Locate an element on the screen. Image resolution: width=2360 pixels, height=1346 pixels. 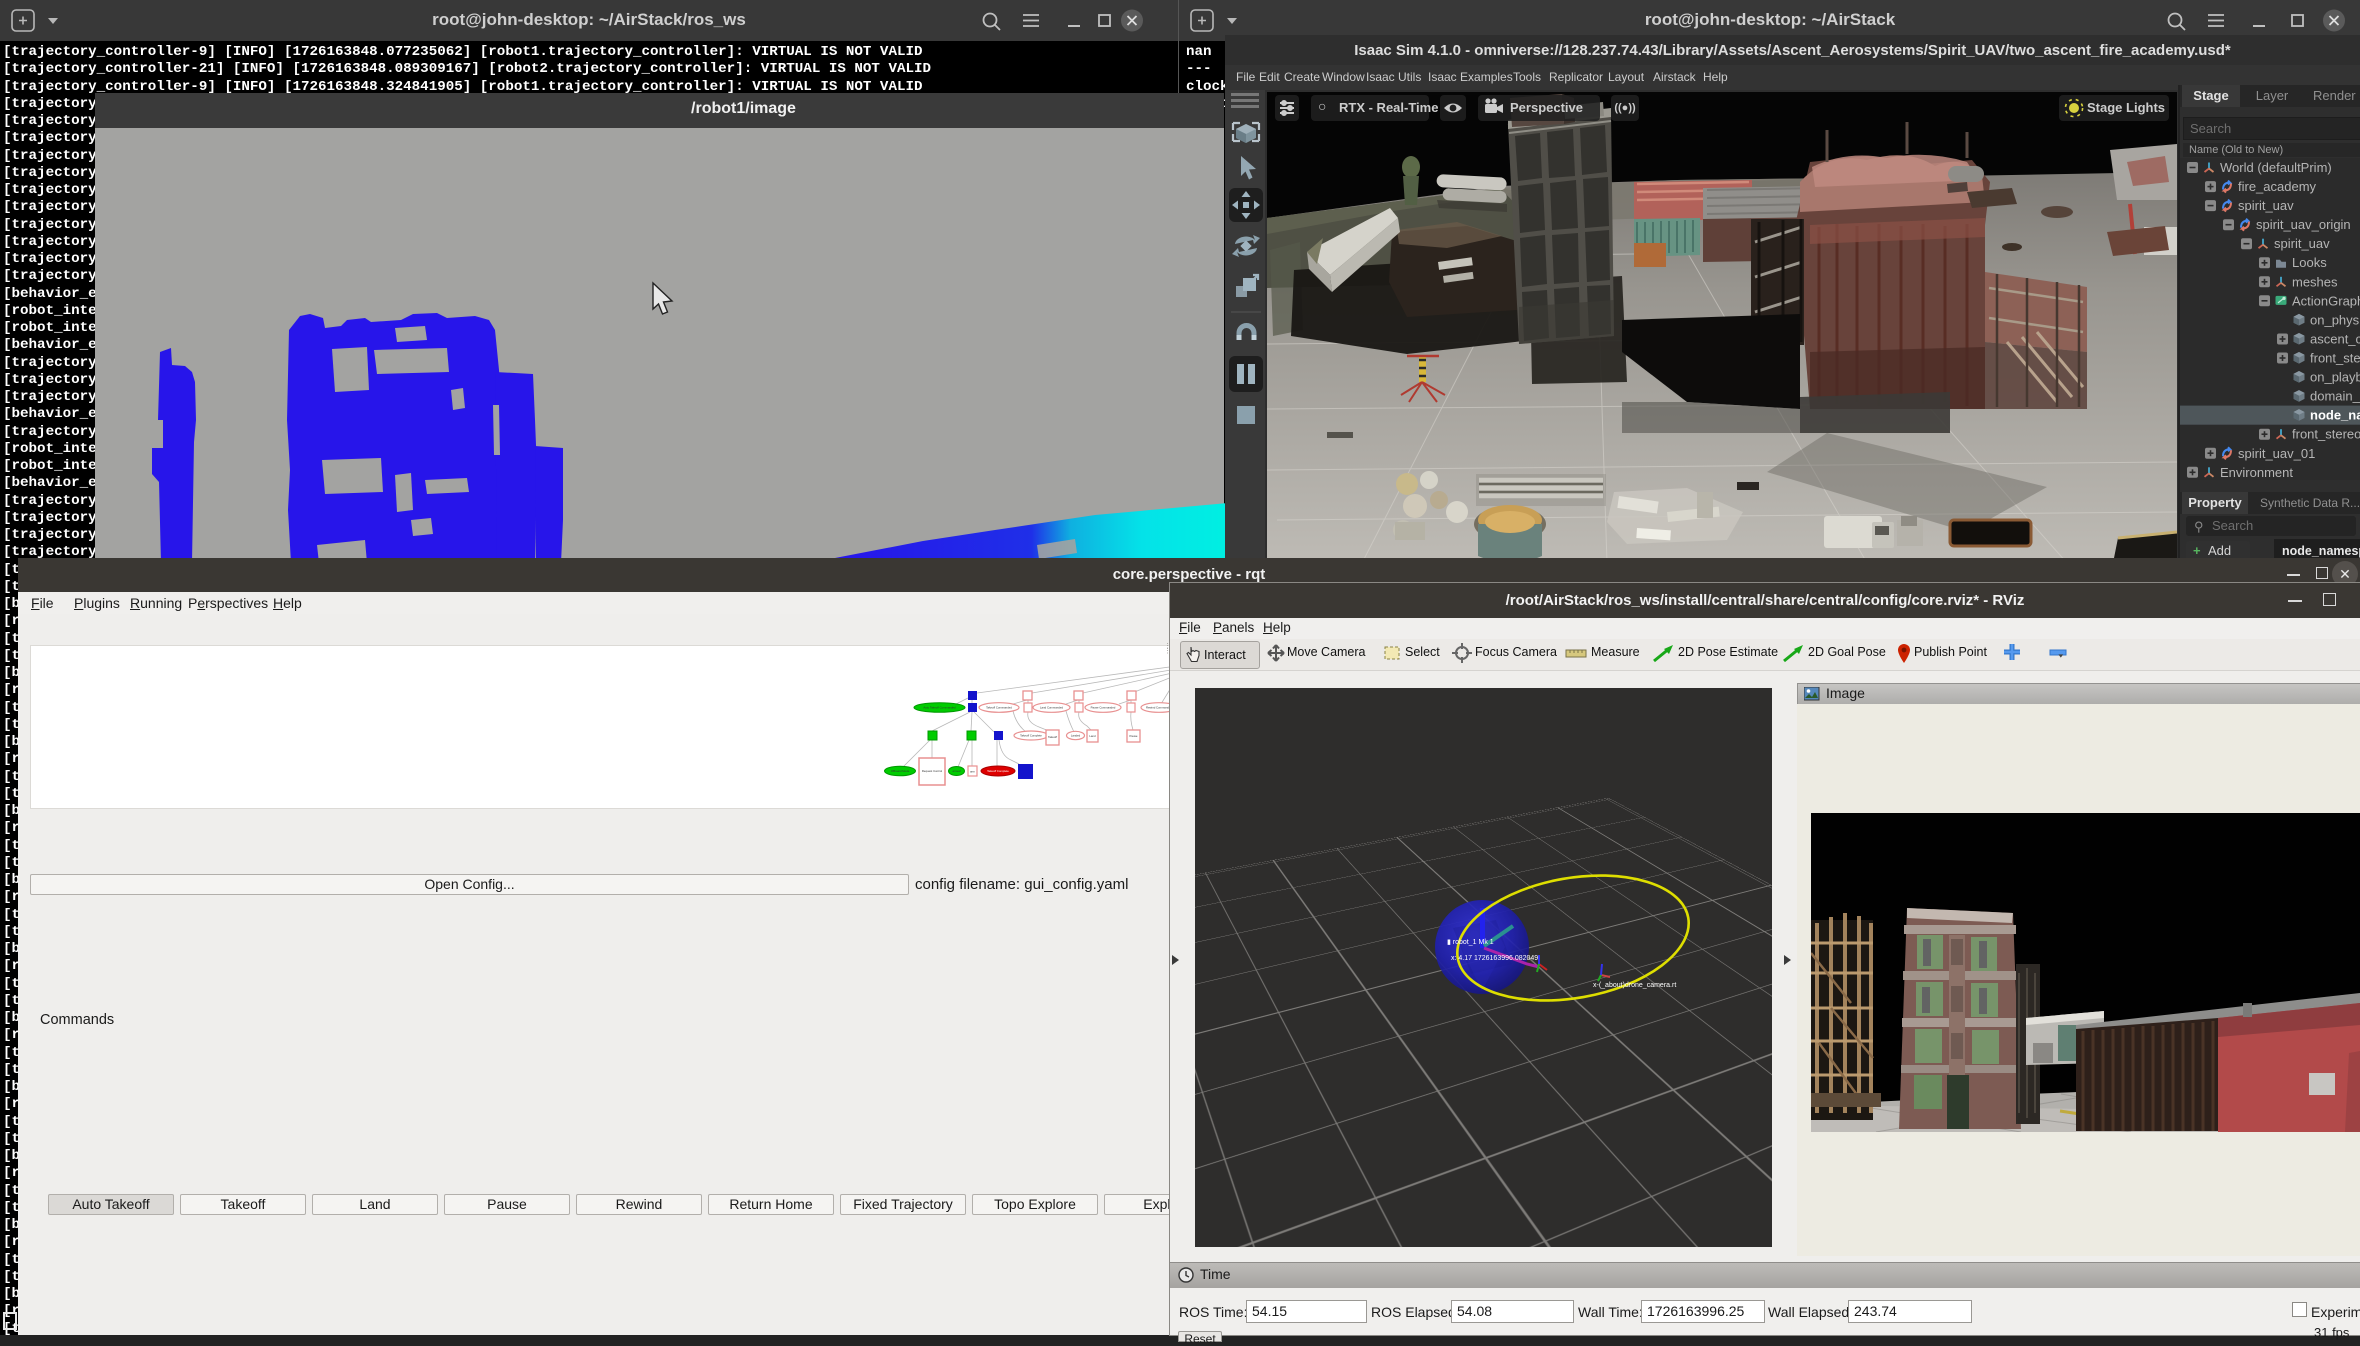
svg-text: ▮ robot_1 Mk 1 is located at coordinates (1470, 942).